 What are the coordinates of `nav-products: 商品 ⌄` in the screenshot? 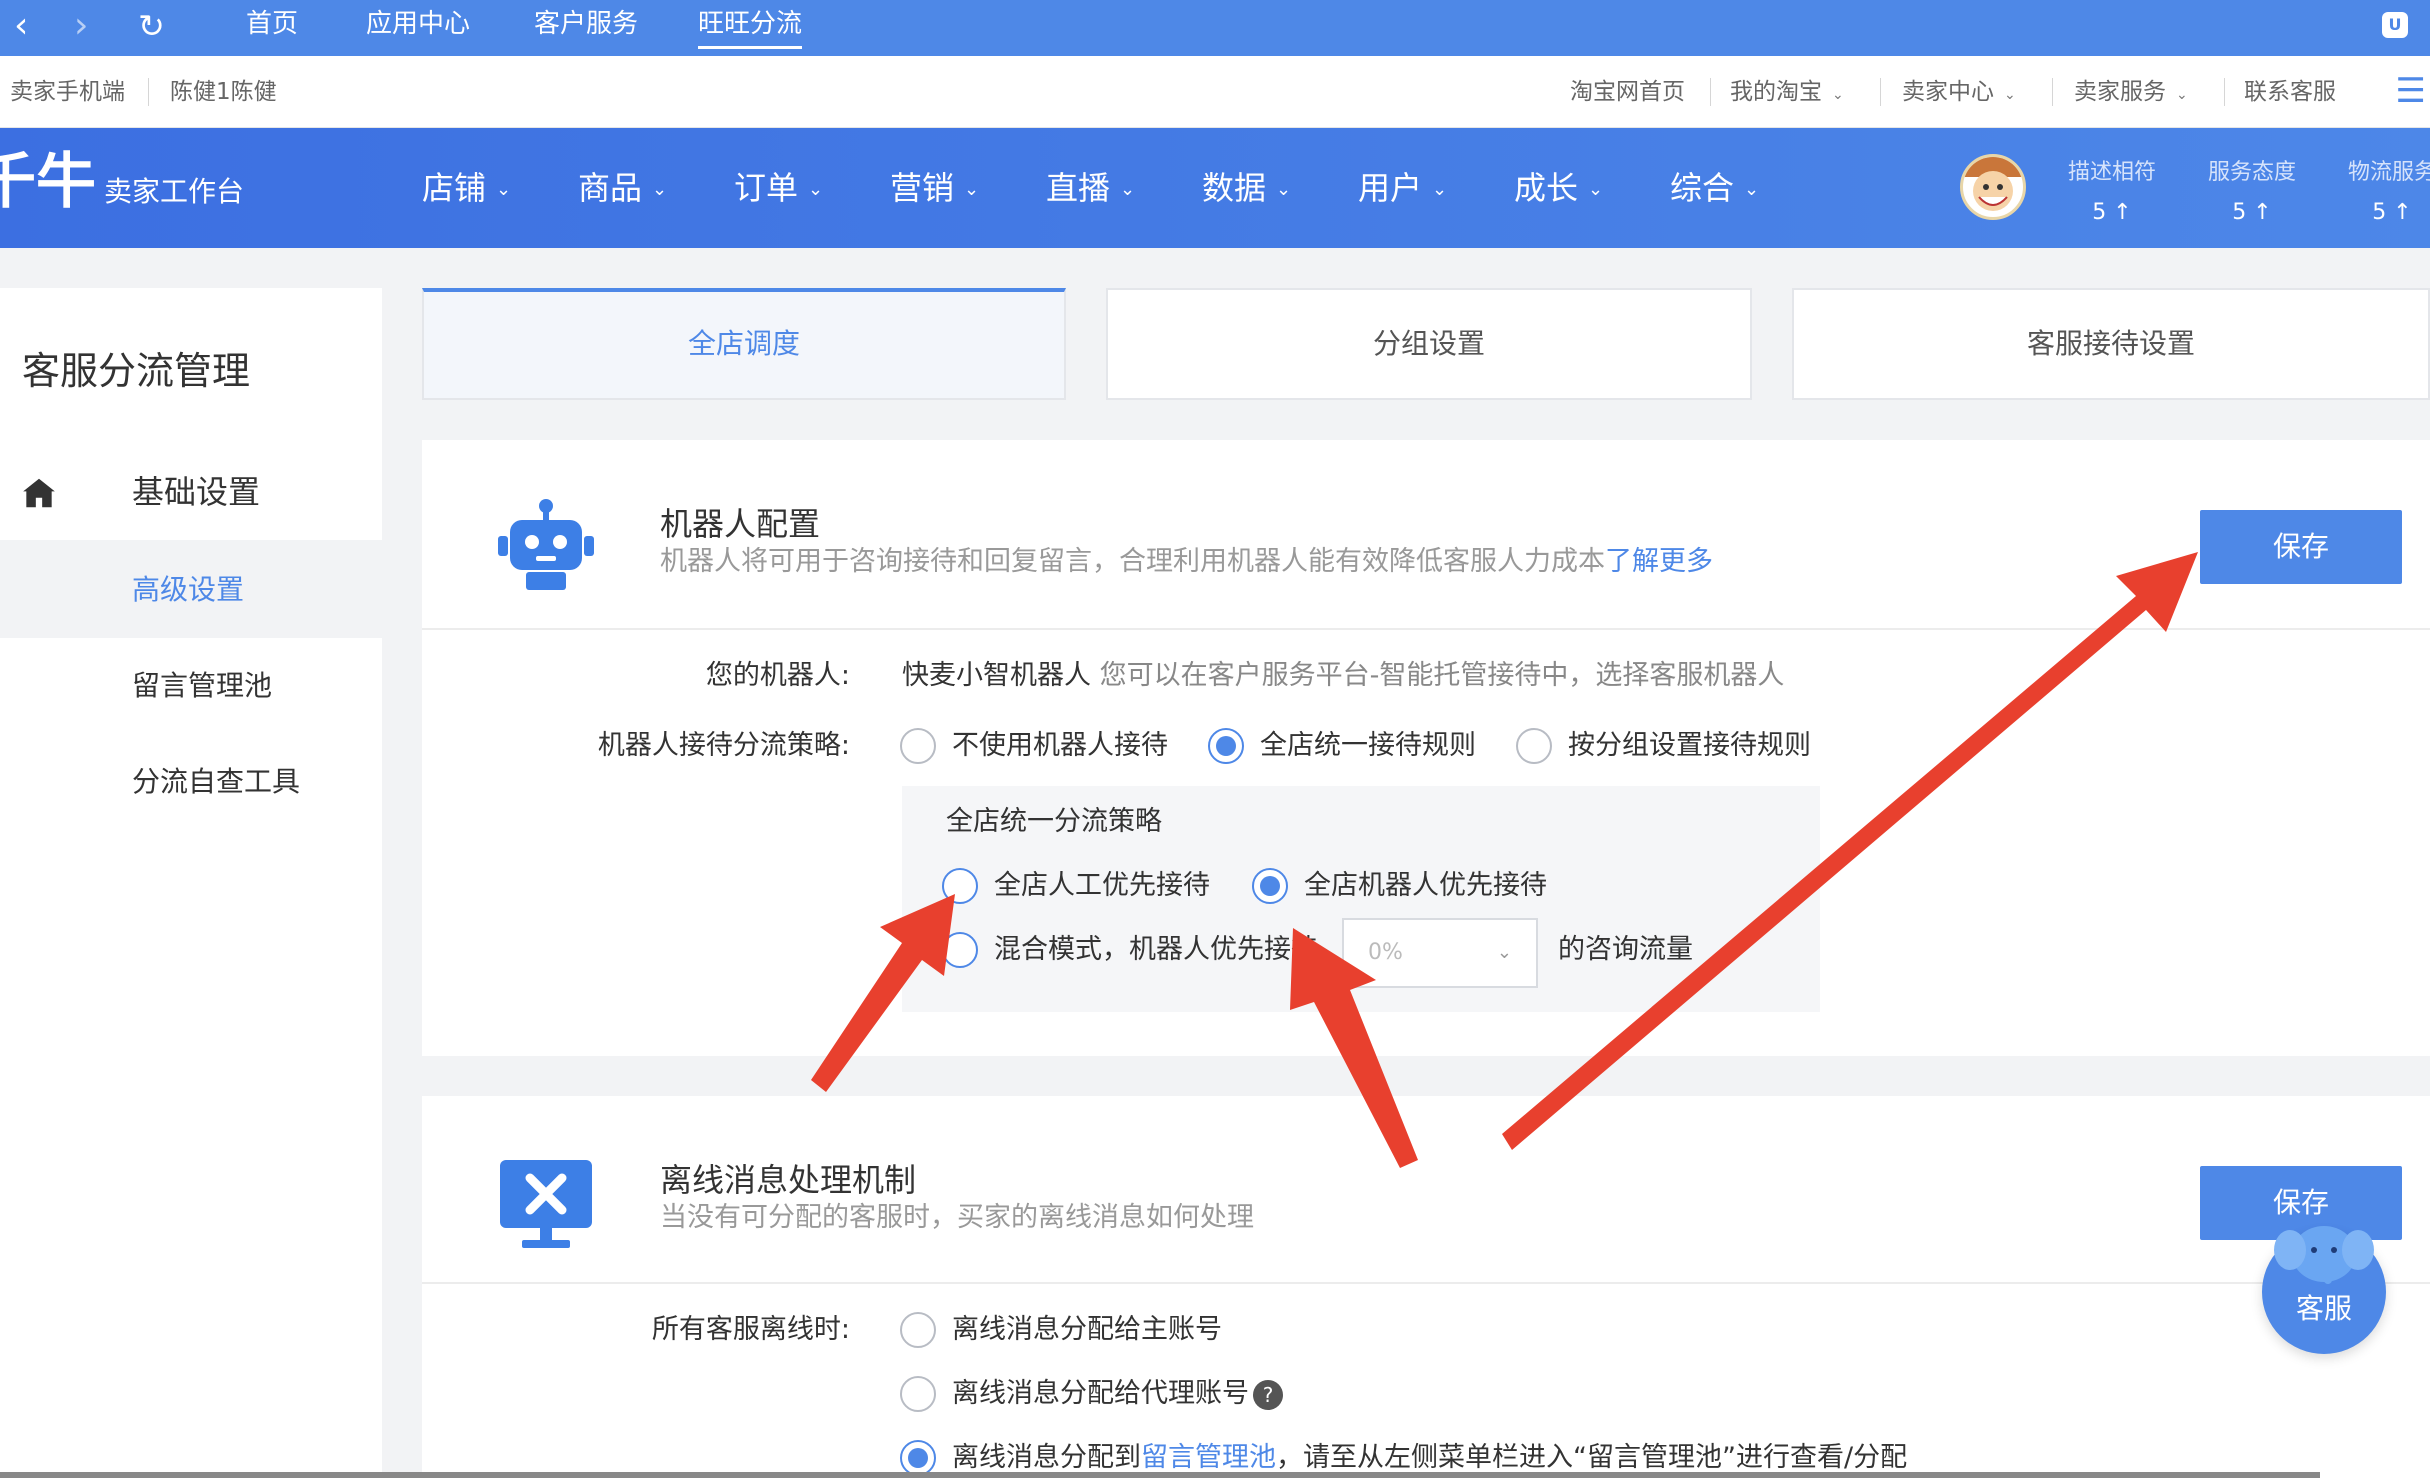 It's located at (622, 189).